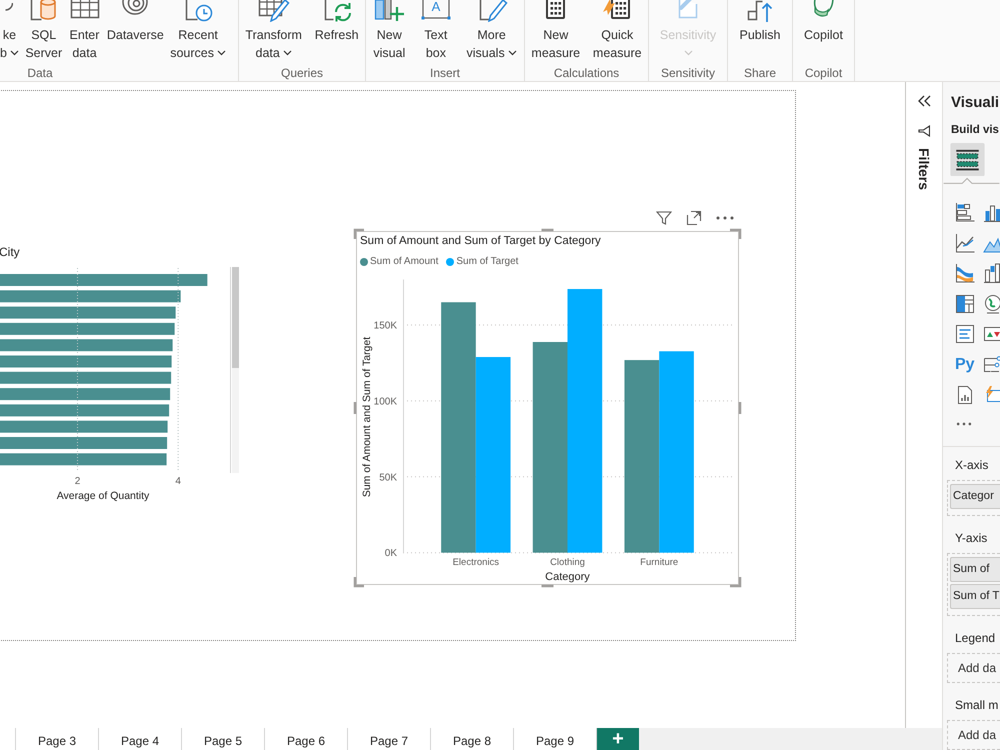  Describe the element at coordinates (389, 11) in the screenshot. I see `bar-chart-plus-icon` at that location.